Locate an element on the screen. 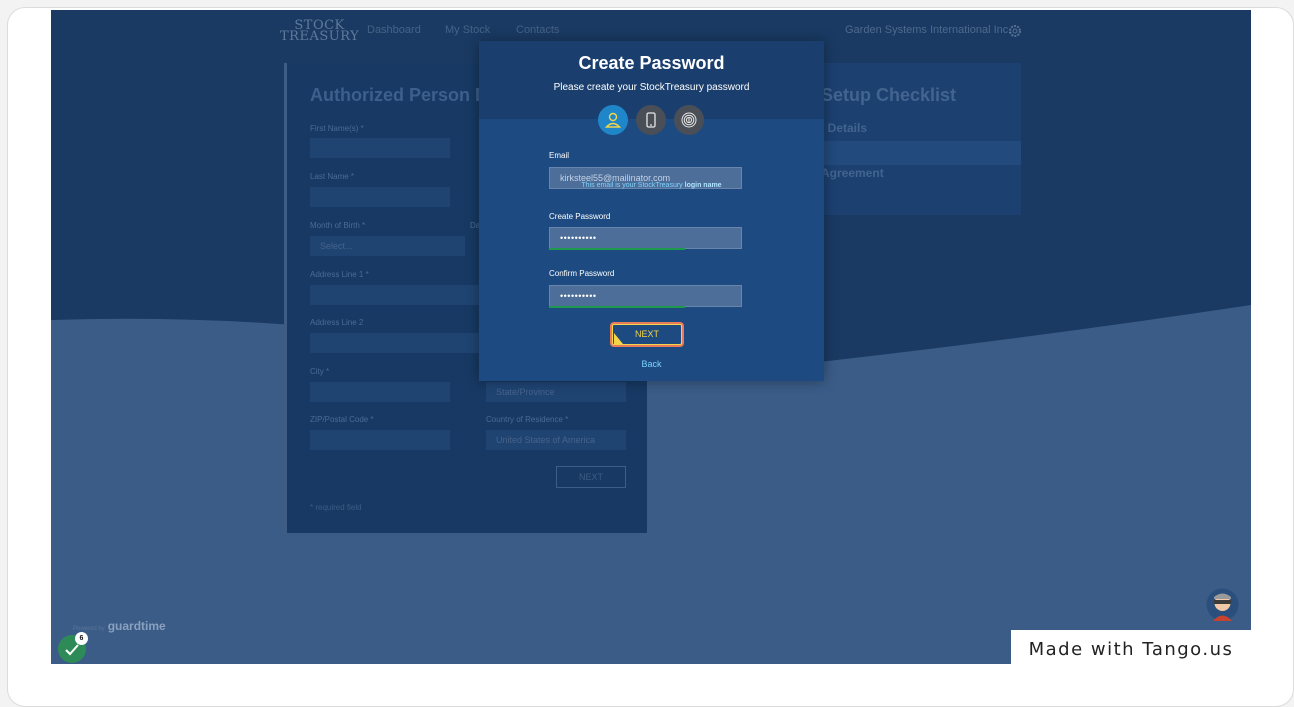 Image resolution: width=1294 pixels, height=707 pixels. confirm-password-field: •••••••••• is located at coordinates (645, 296).